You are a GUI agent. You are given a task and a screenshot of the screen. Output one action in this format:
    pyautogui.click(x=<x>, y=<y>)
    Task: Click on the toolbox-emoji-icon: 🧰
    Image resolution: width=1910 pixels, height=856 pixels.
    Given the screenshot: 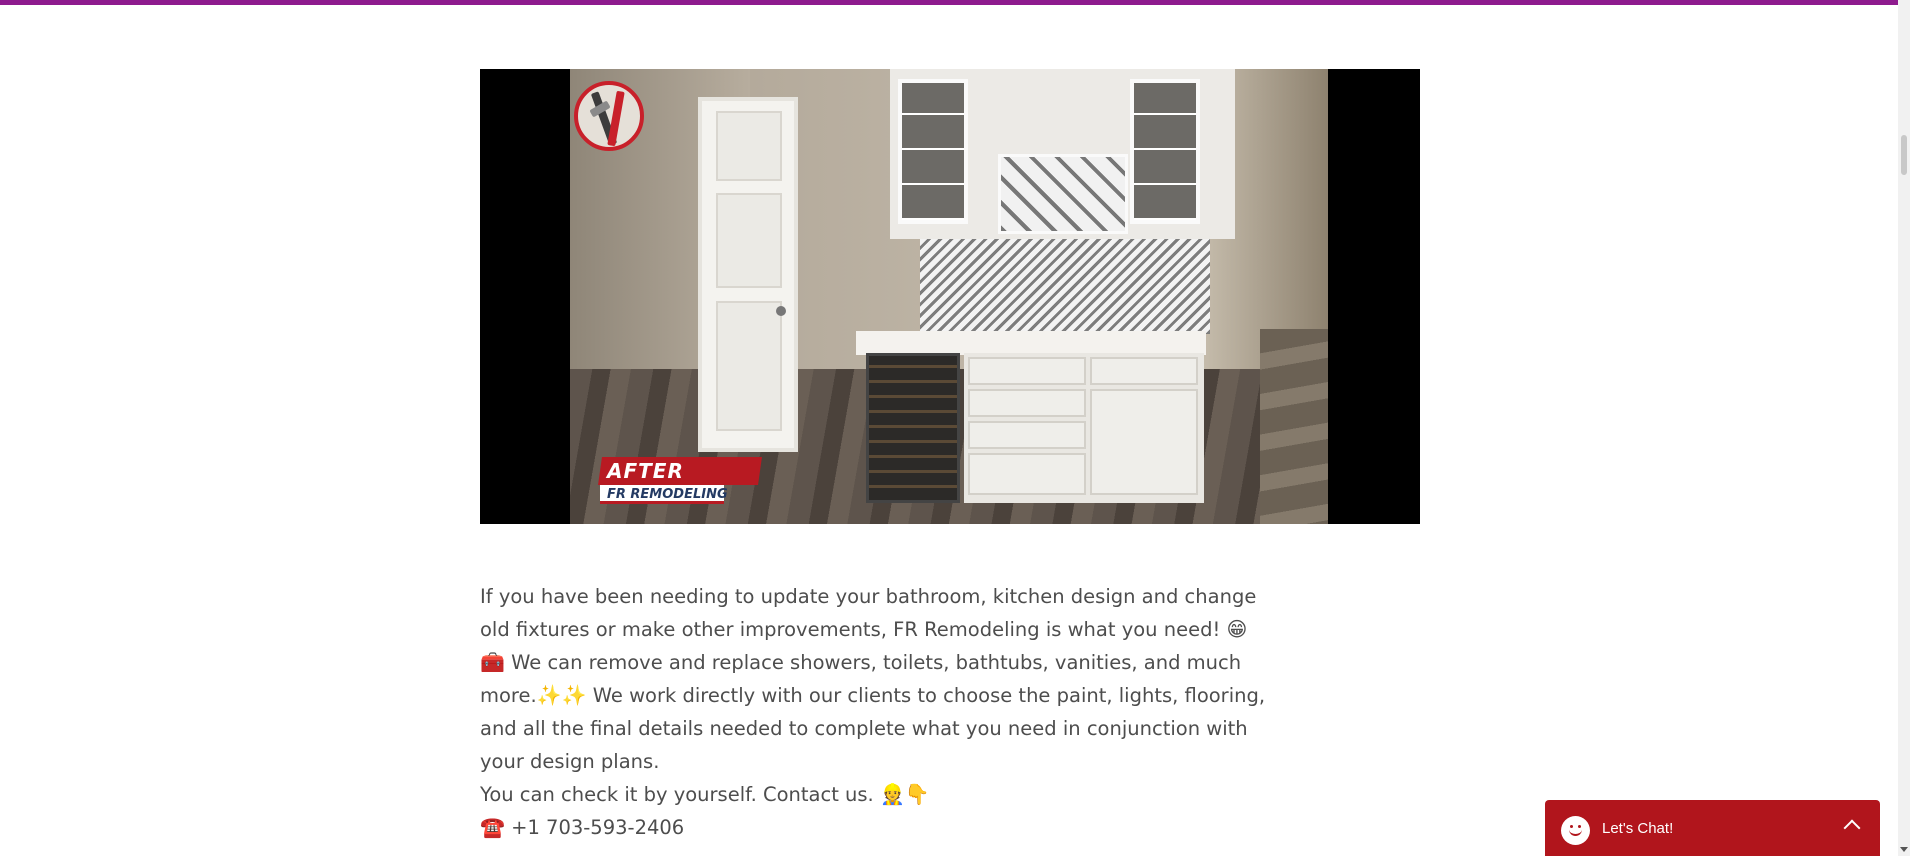 What is the action you would take?
    pyautogui.click(x=492, y=662)
    